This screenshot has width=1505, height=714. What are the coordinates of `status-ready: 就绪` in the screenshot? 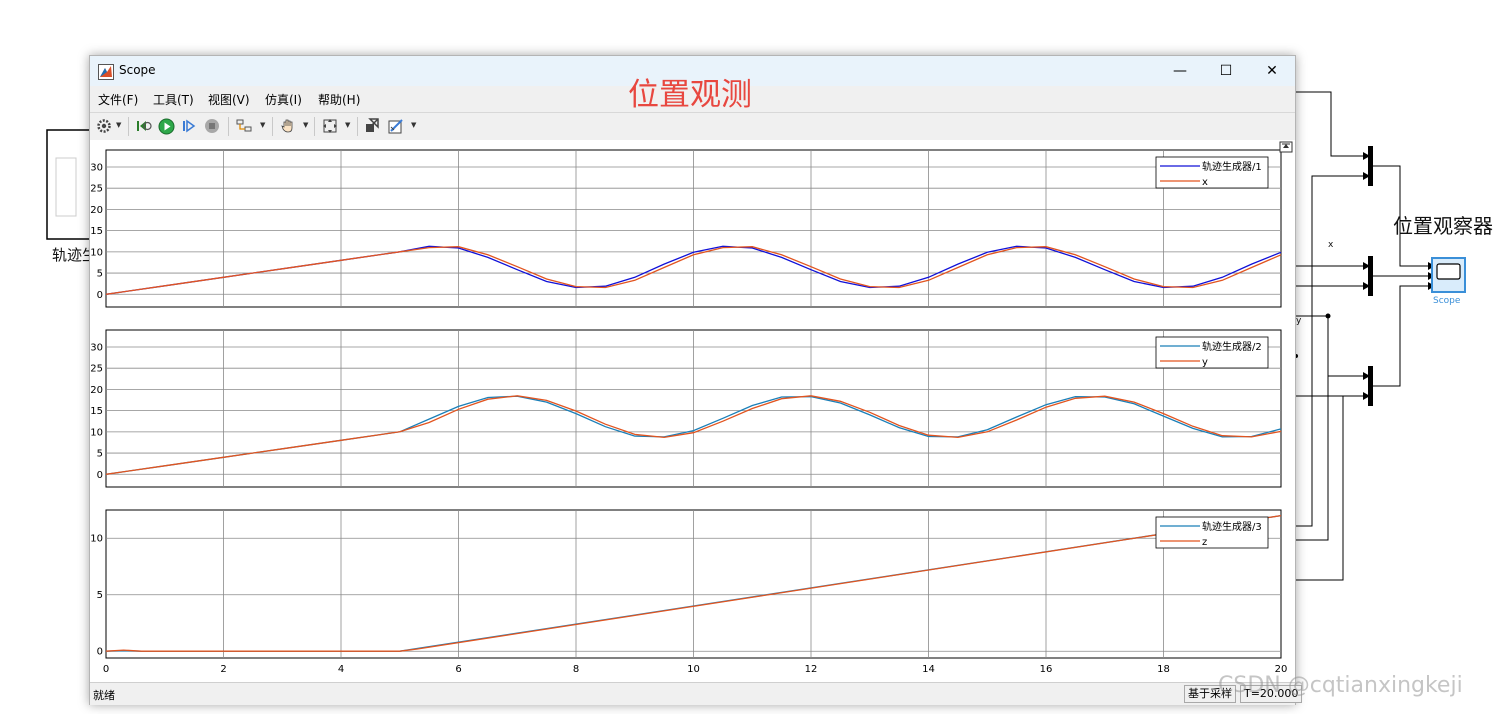 It's located at (104, 695).